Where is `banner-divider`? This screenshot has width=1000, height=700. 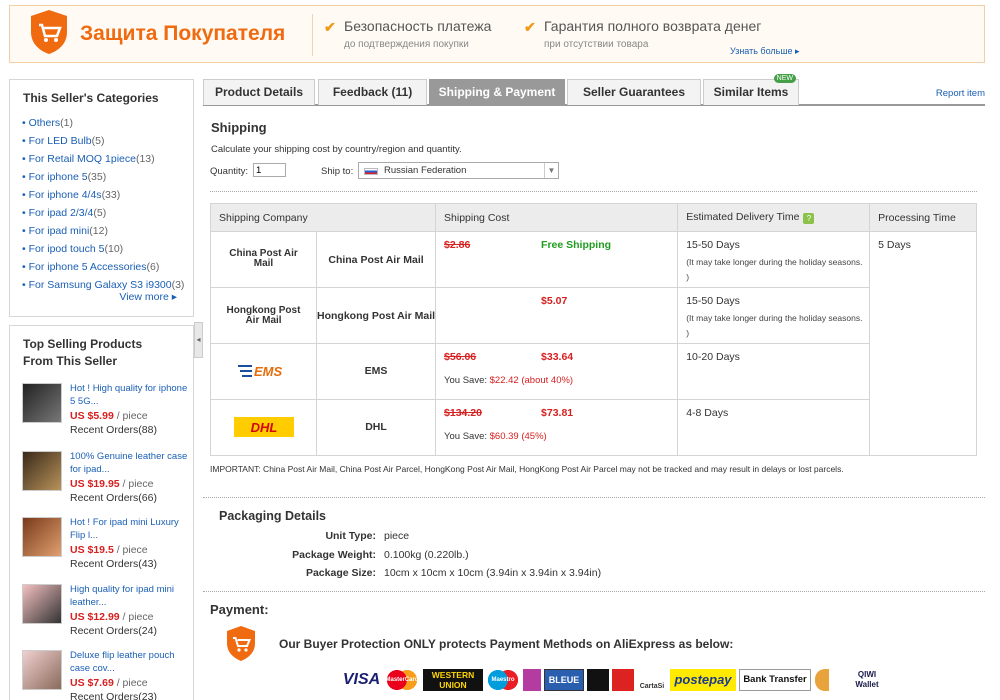 banner-divider is located at coordinates (312, 35).